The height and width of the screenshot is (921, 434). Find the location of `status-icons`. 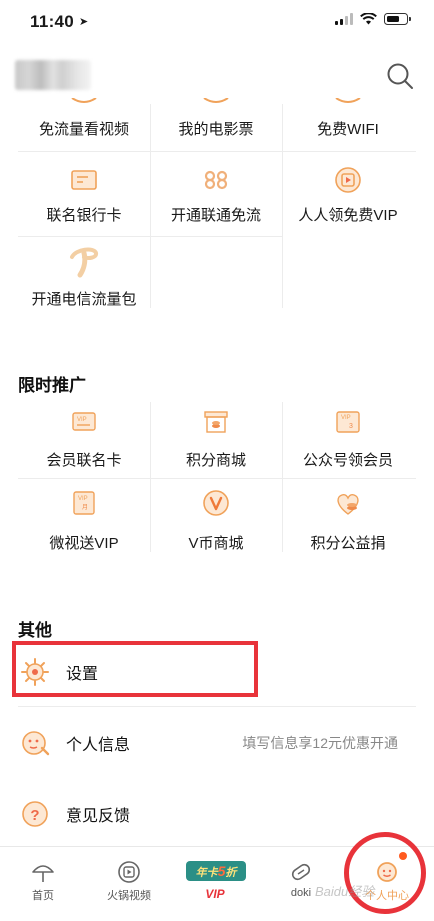

status-icons is located at coordinates (373, 19).